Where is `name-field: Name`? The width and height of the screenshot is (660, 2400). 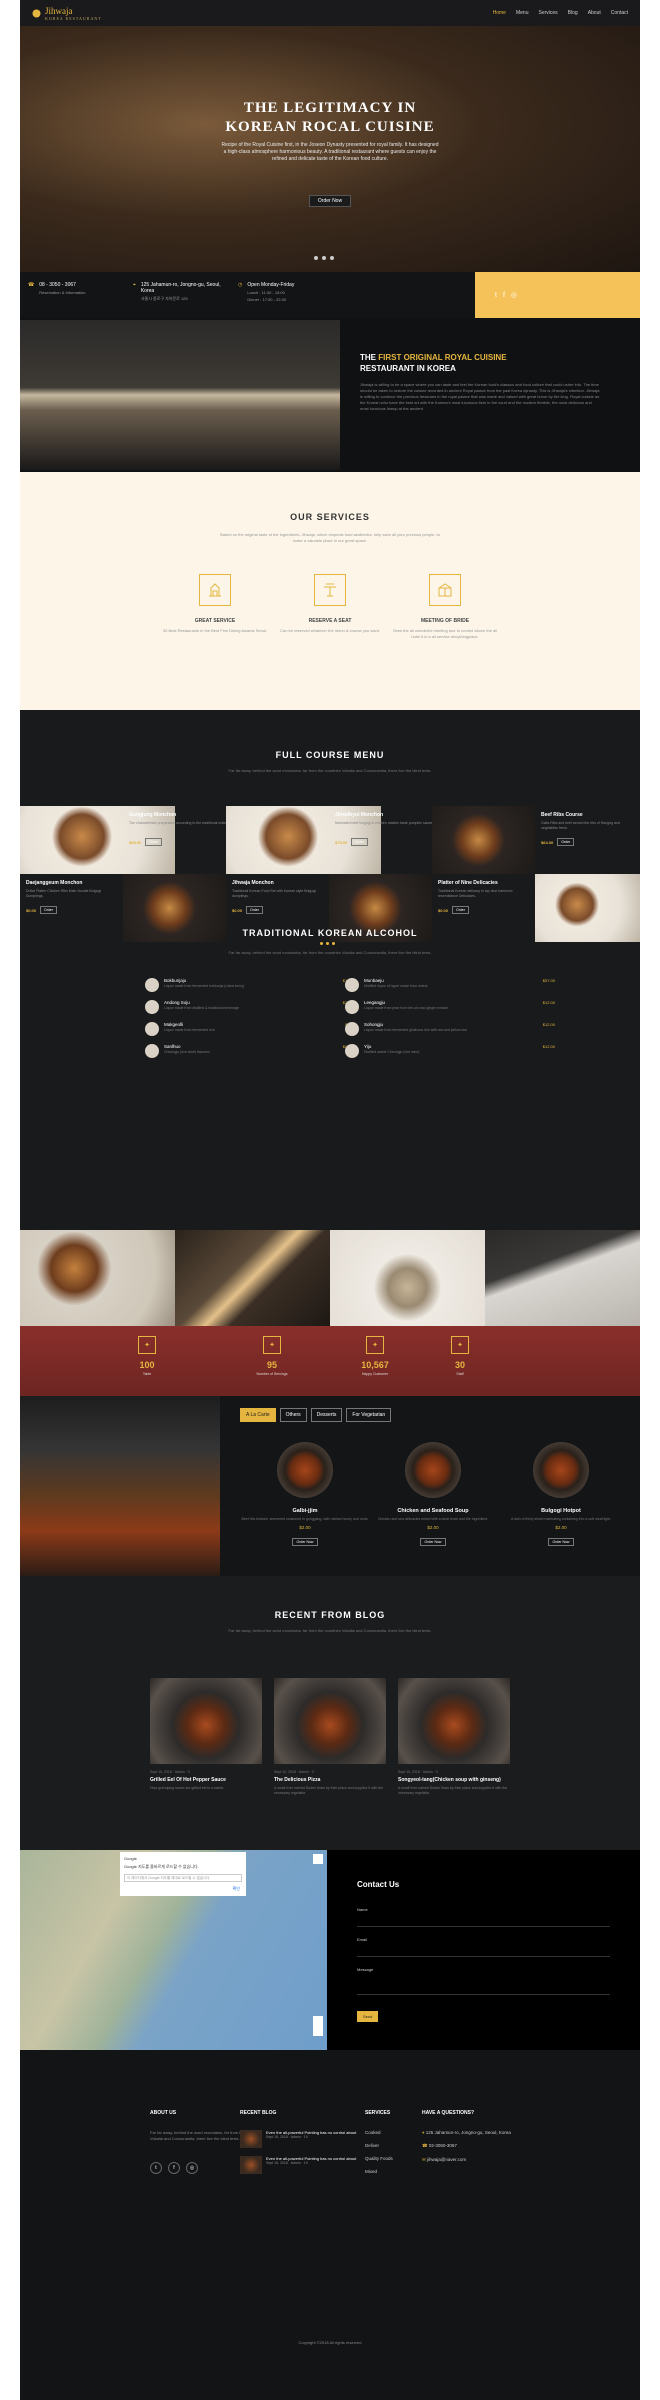
name-field: Name is located at coordinates (483, 1917).